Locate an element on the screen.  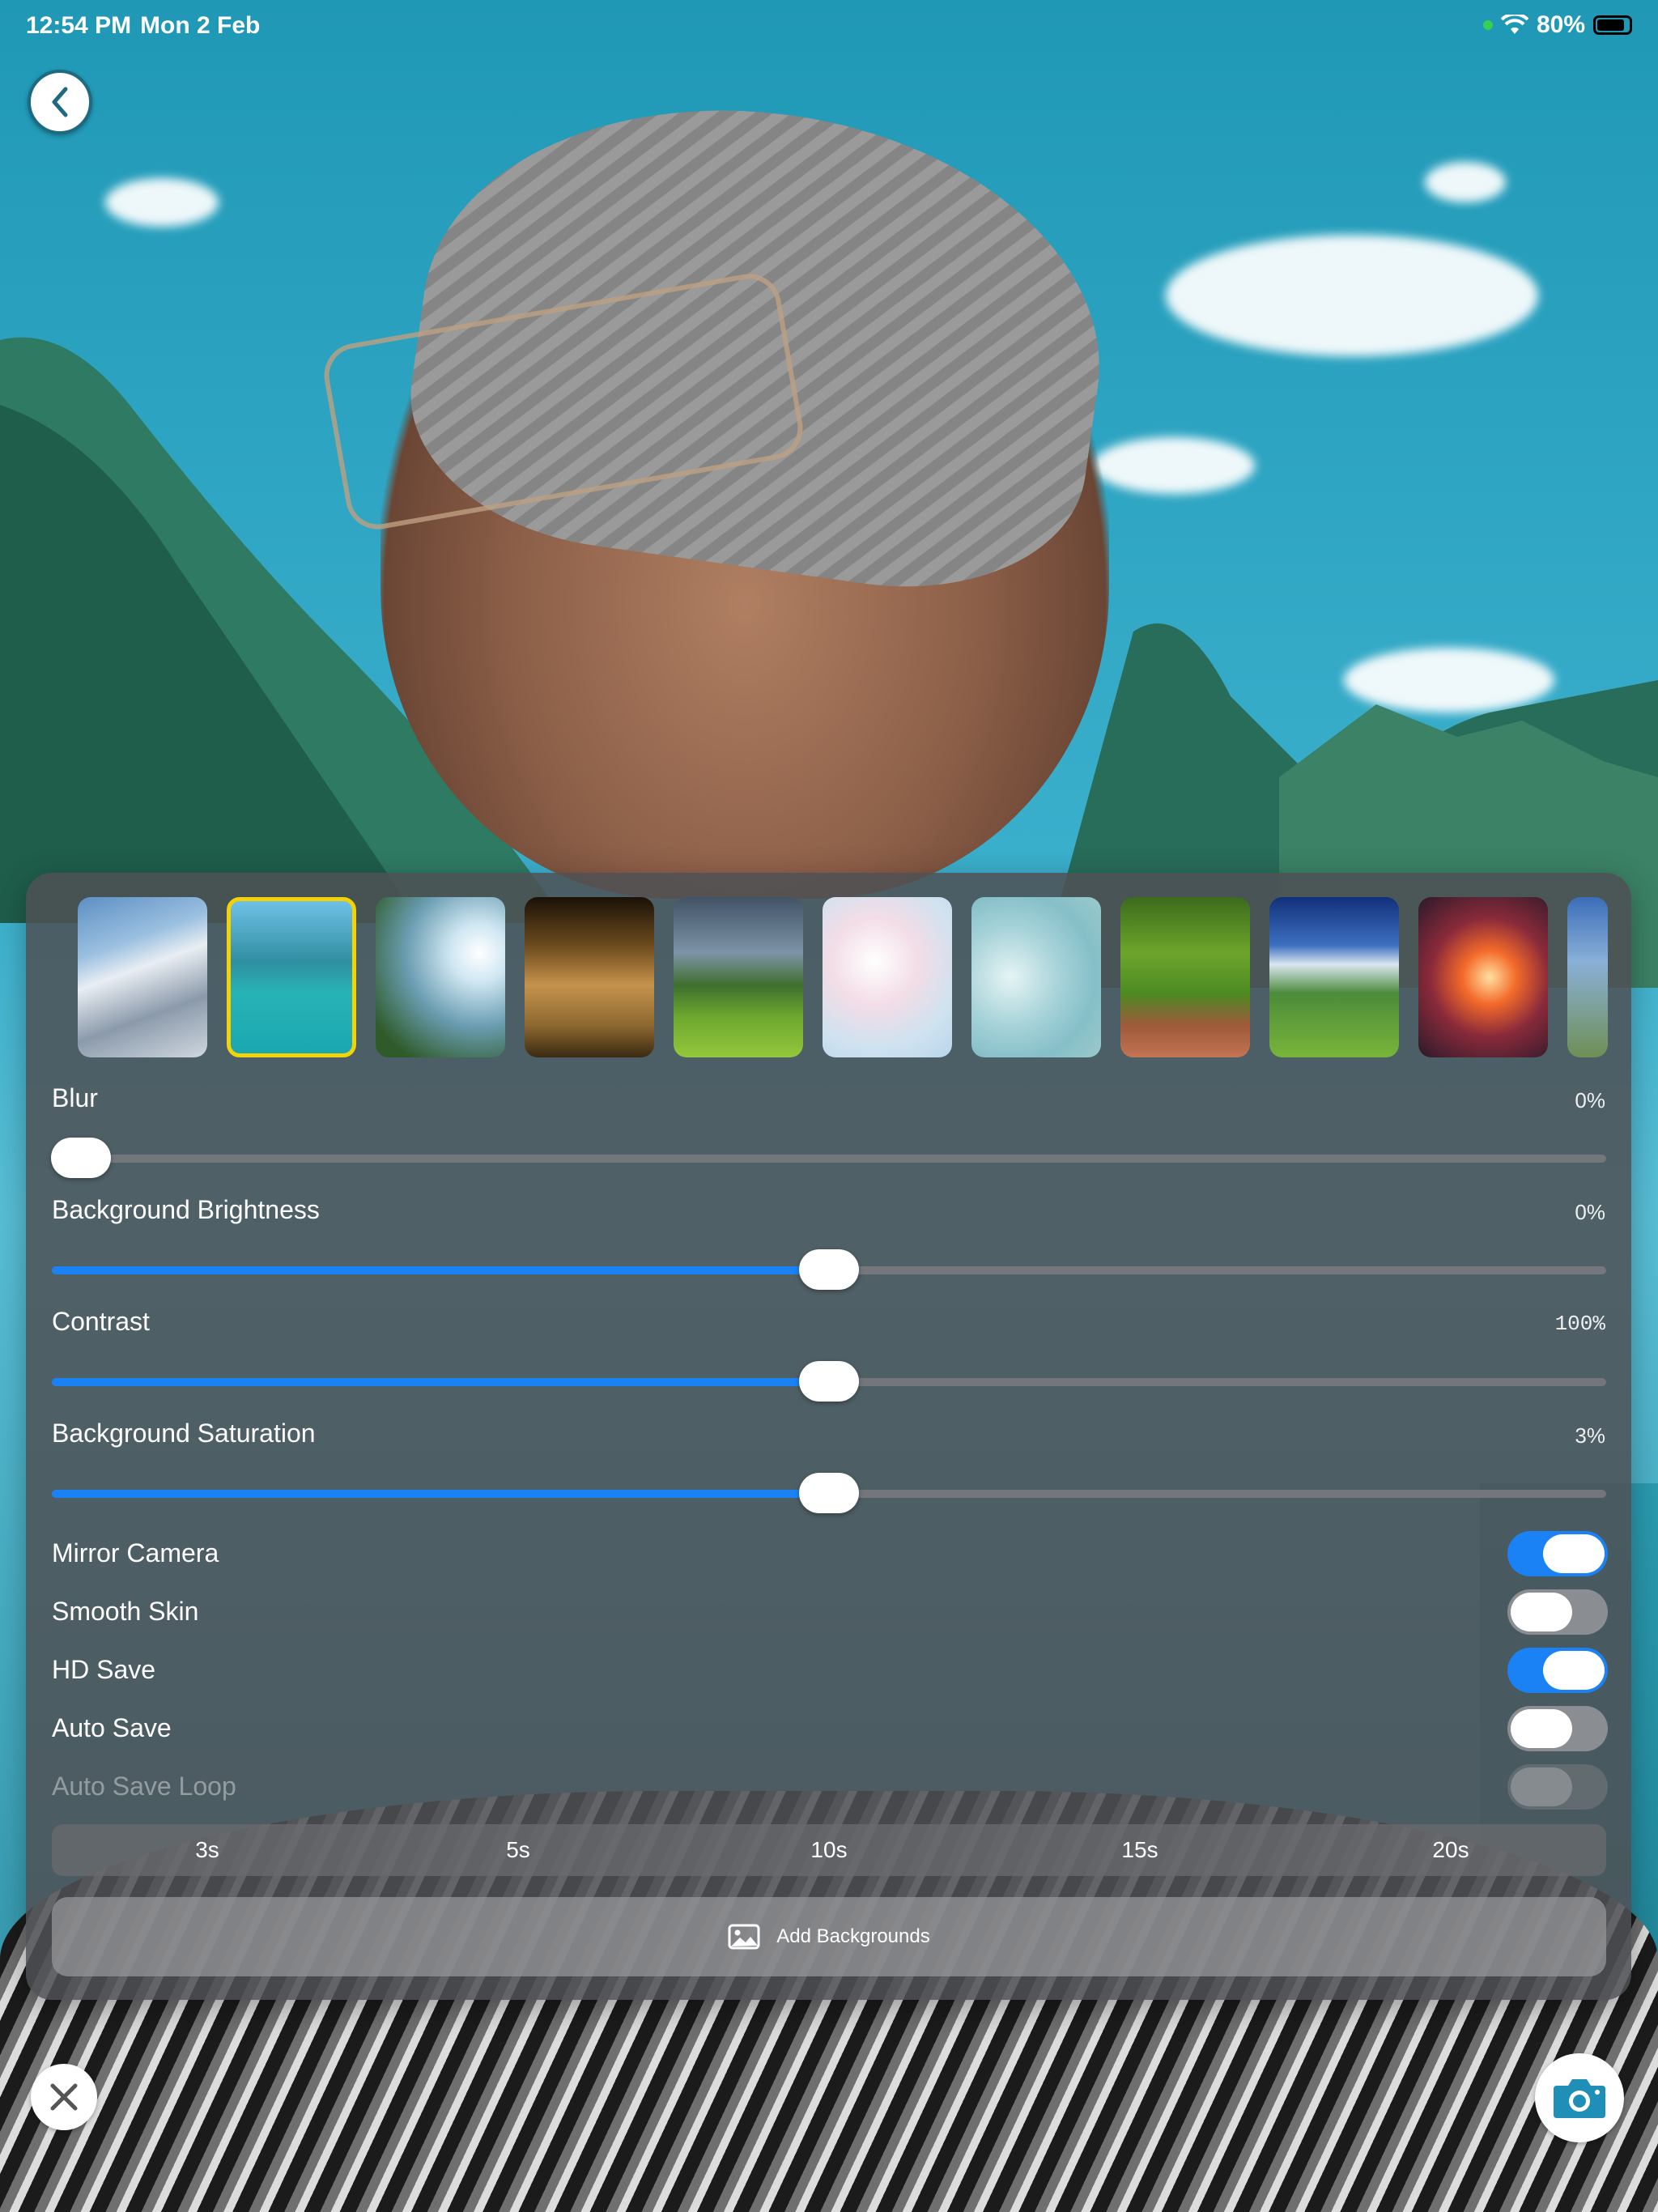
camera-icon is located at coordinates (1579, 2098).